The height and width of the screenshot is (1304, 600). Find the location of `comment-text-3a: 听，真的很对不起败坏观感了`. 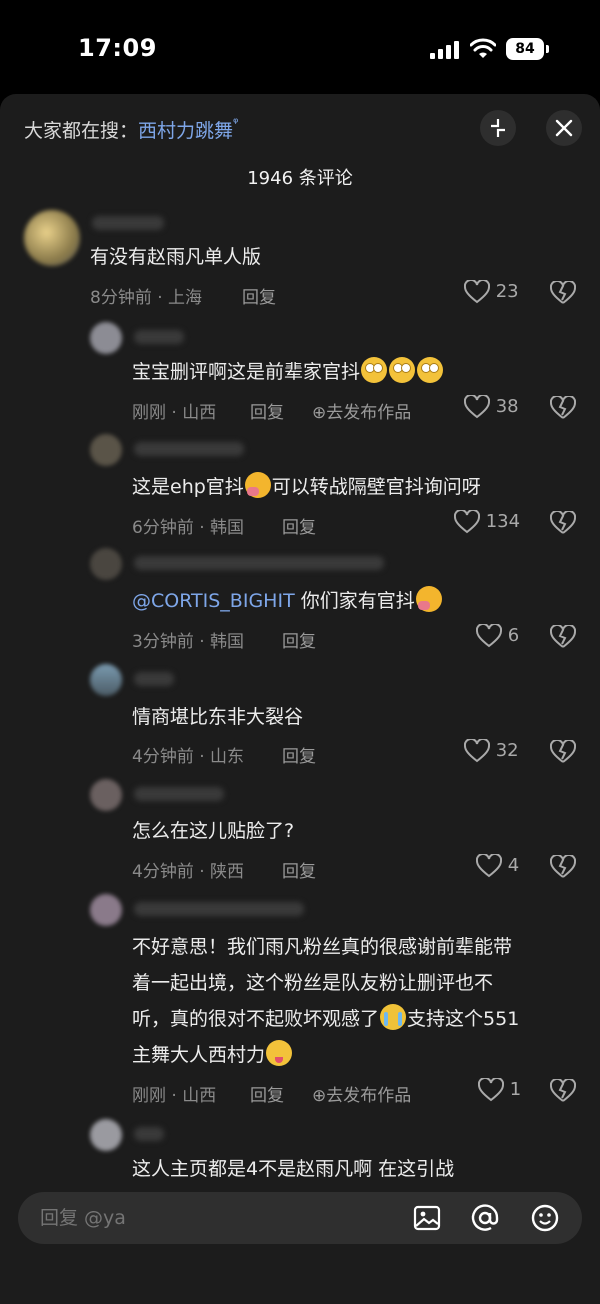

comment-text-3a: 听，真的很对不起败坏观感了 is located at coordinates (256, 1019).